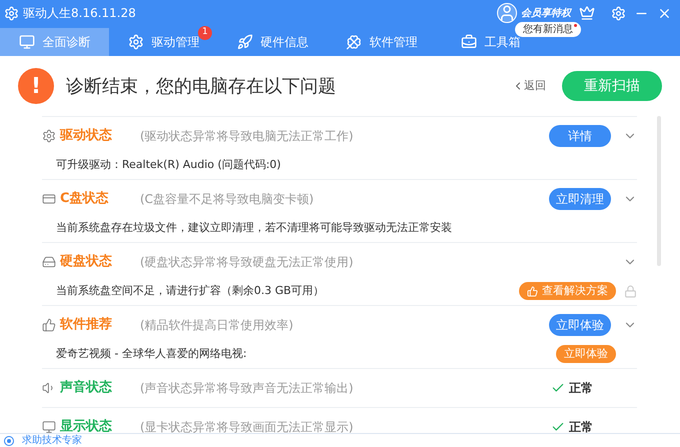 This screenshot has width=680, height=447. What do you see at coordinates (580, 325) in the screenshot?
I see `action-button: 立即体验` at bounding box center [580, 325].